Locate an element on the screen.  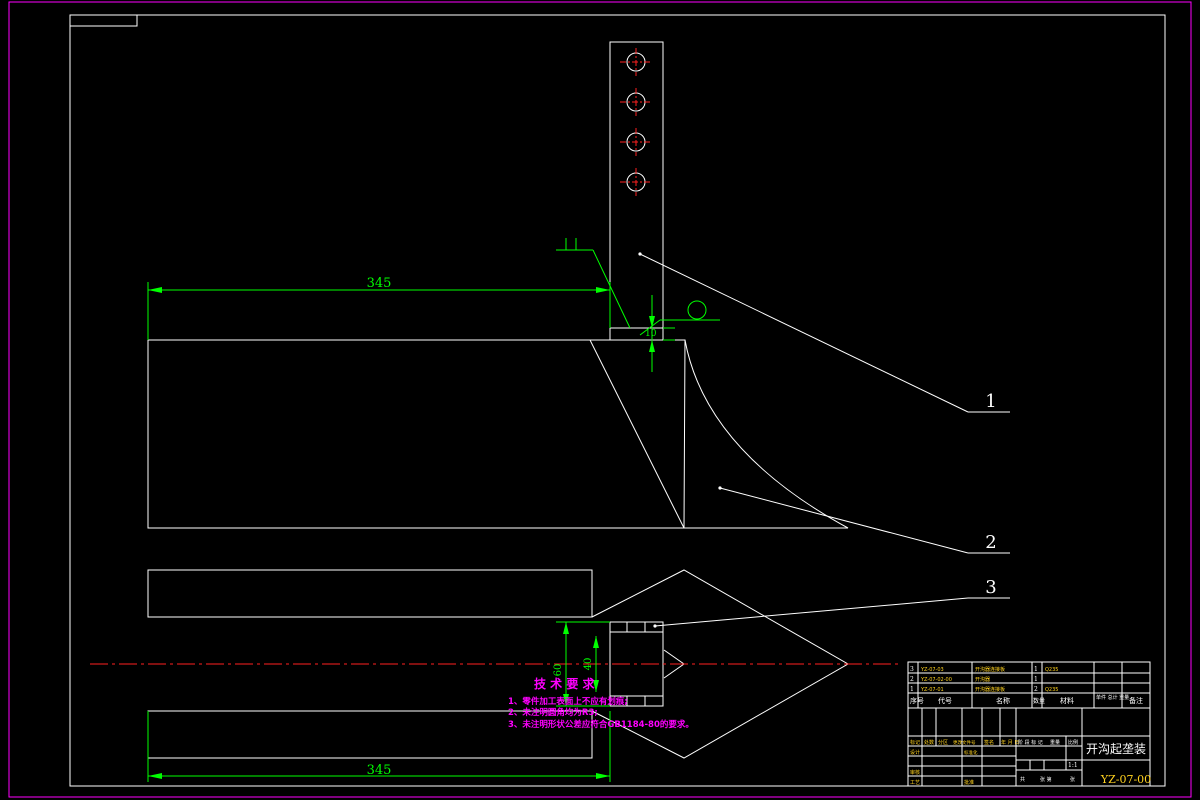
tech-requirement-item: 3、未注明形状公差应符合GB1184-80的要求。 is located at coordinates (601, 724).